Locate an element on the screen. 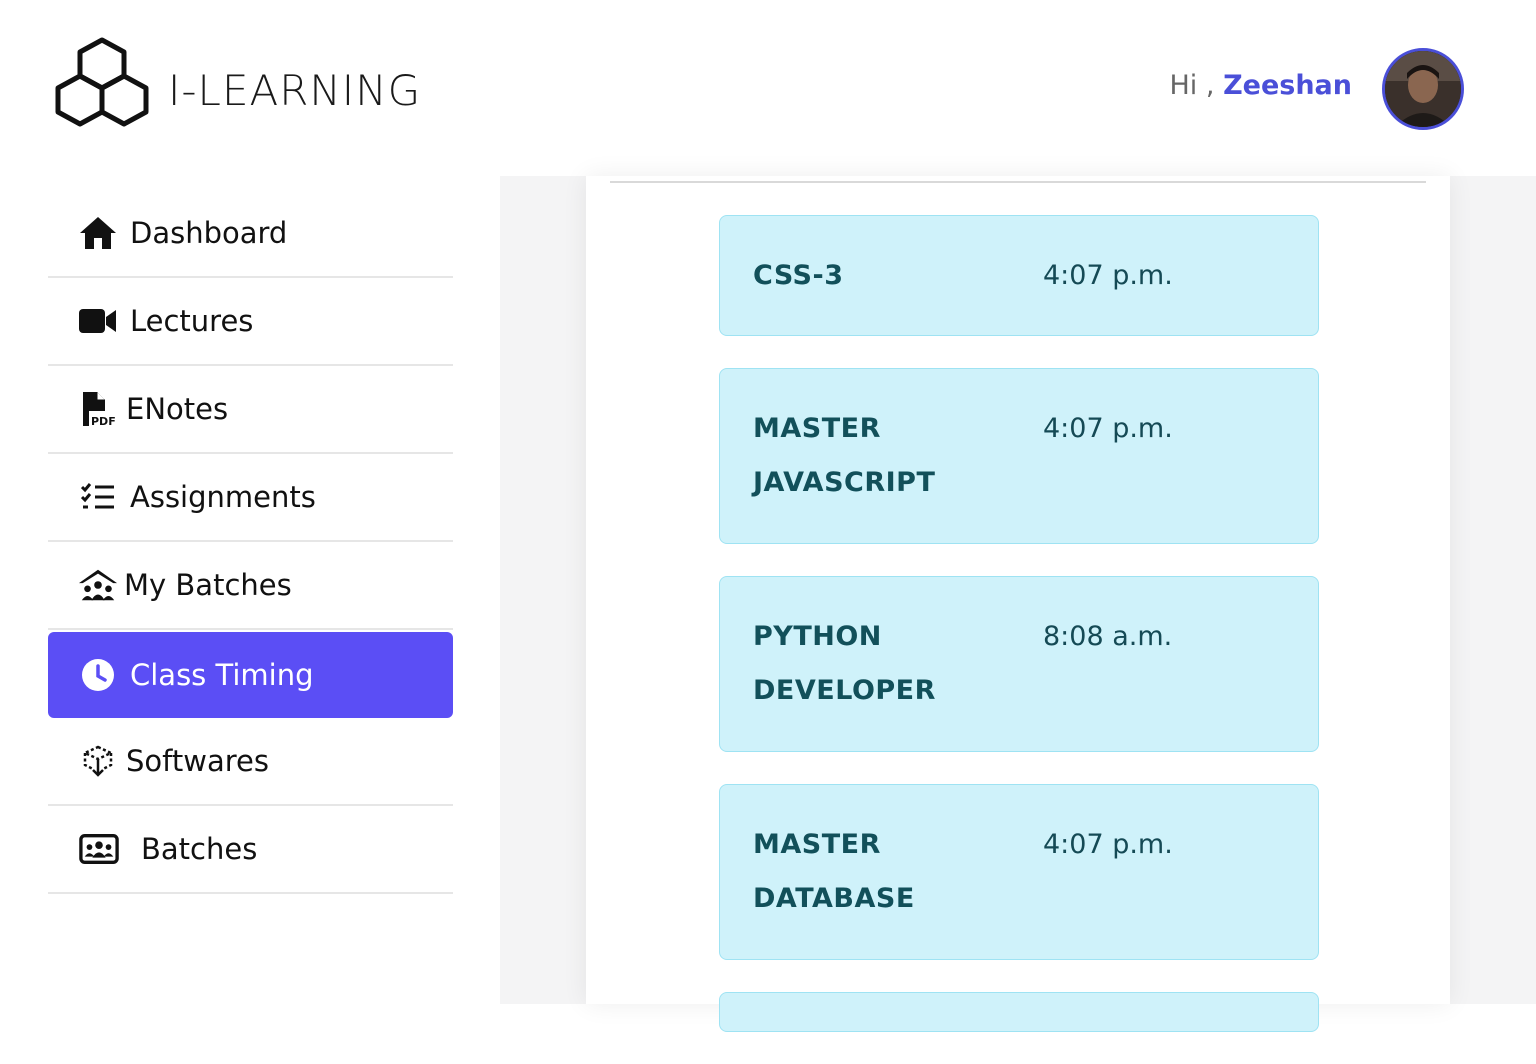 The height and width of the screenshot is (1064, 1536). class-card: MASTER JAVASCRIPT 4:07 p.m. is located at coordinates (1019, 456).